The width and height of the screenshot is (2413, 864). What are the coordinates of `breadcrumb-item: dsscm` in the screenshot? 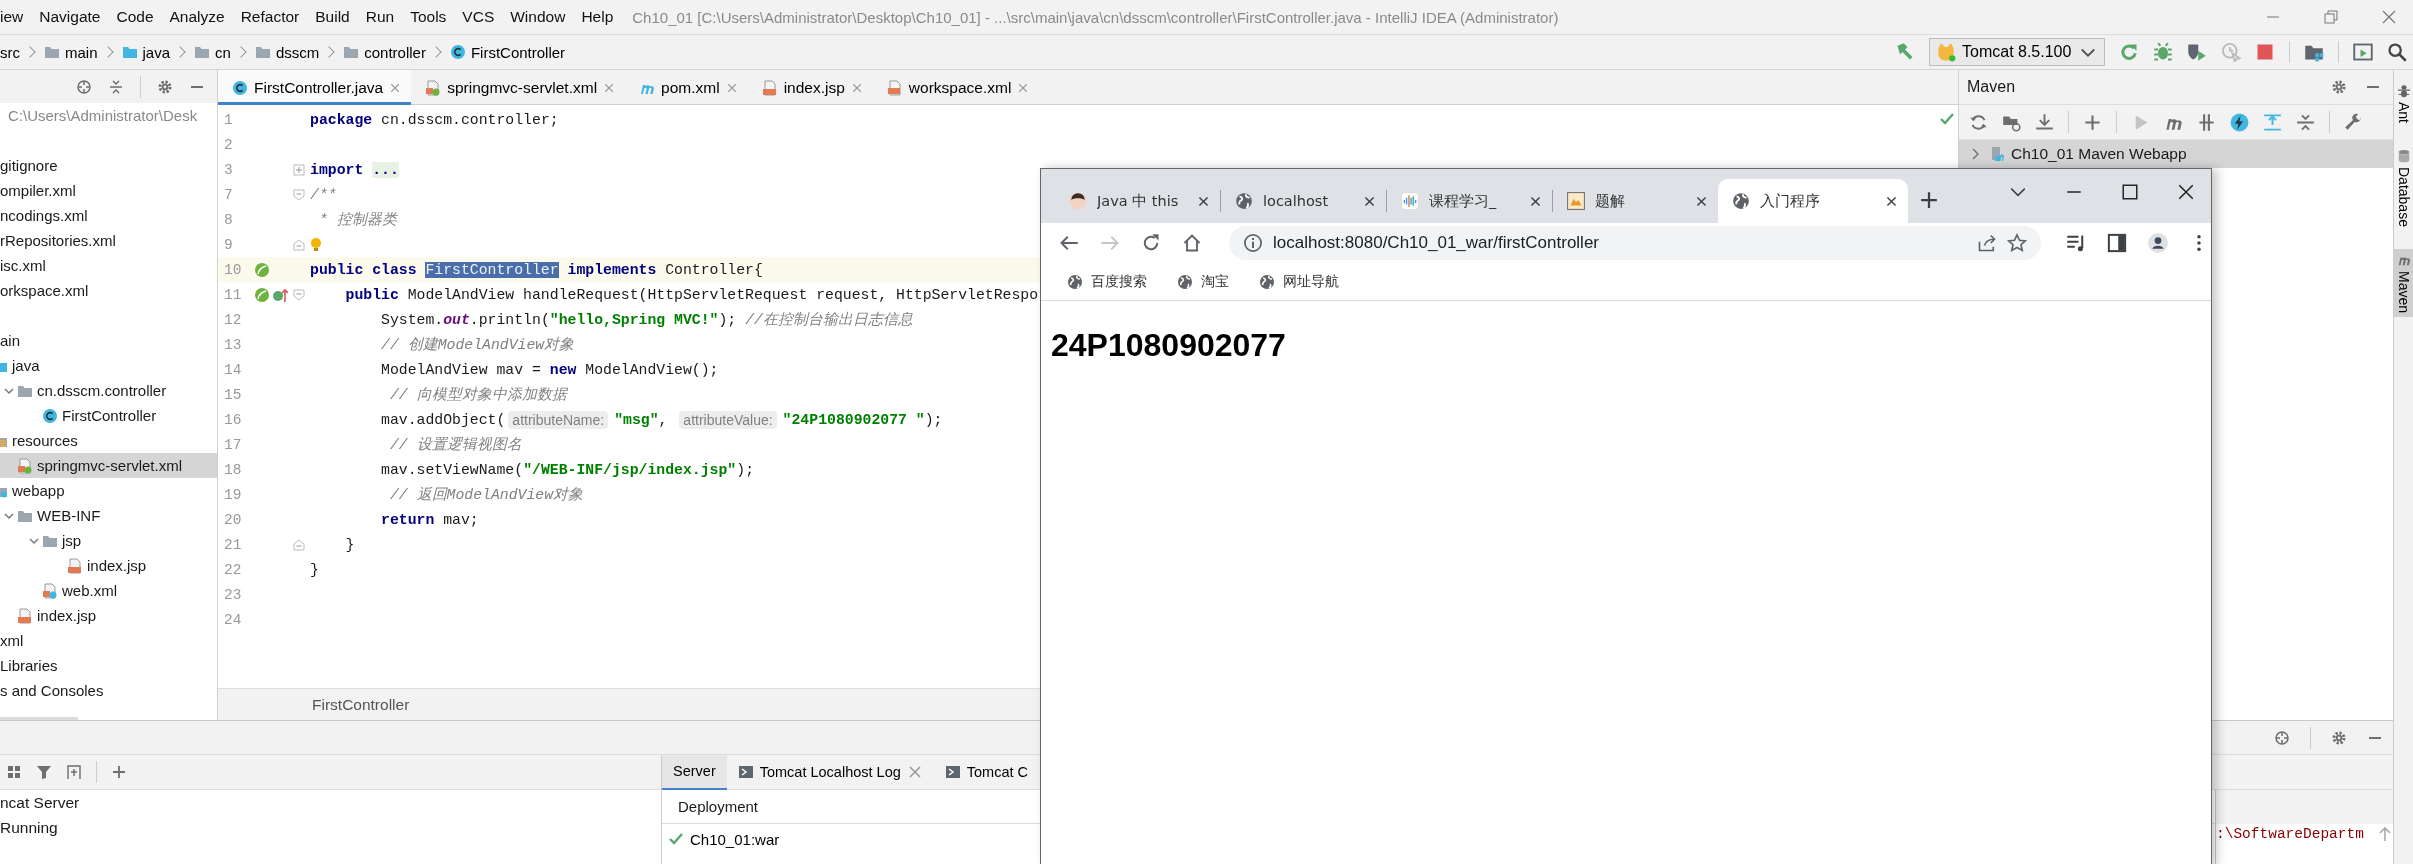 It's located at (287, 52).